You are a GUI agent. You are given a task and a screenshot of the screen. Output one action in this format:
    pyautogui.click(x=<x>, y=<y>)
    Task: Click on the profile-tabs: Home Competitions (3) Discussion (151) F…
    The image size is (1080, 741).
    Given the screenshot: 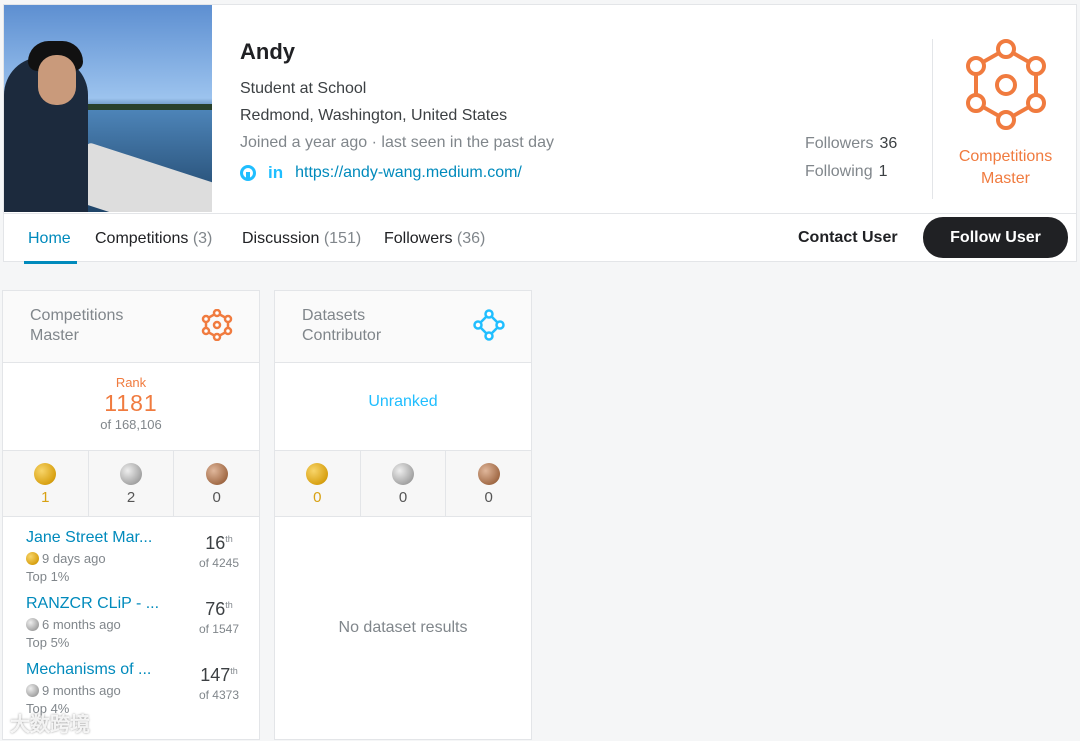 What is the action you would take?
    pyautogui.click(x=540, y=238)
    